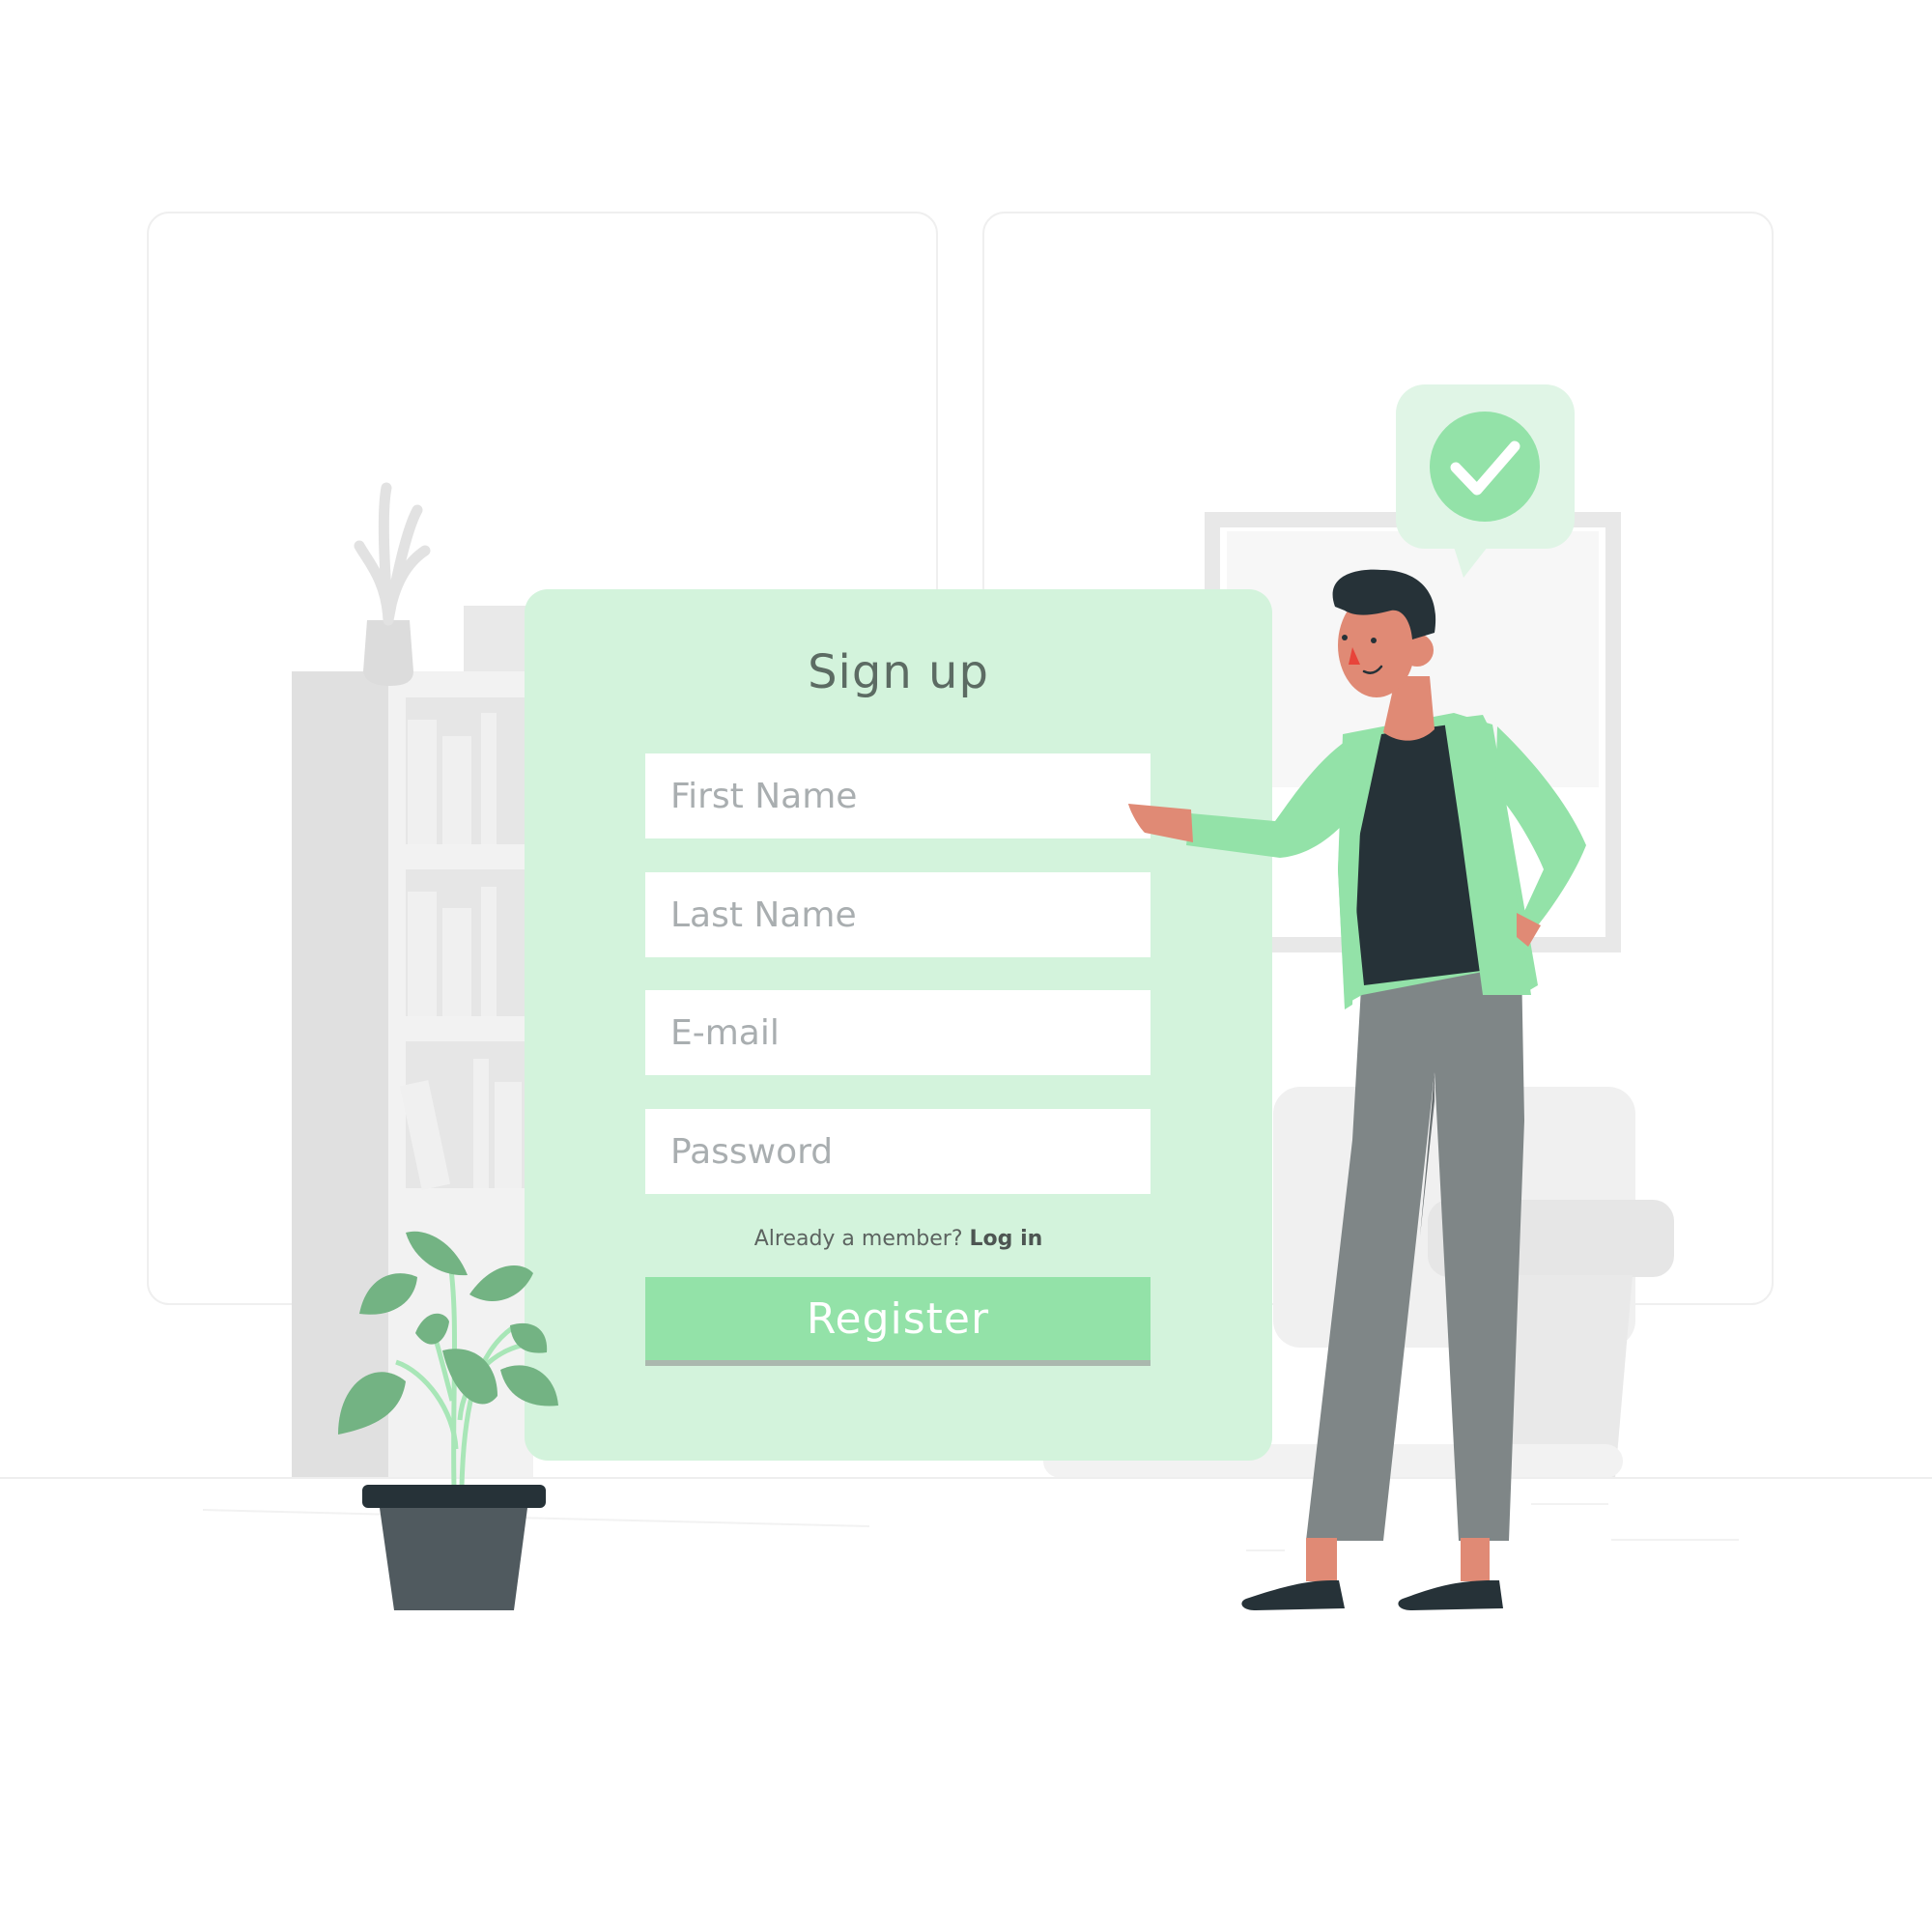  Describe the element at coordinates (898, 914) in the screenshot. I see `last-name-input` at that location.